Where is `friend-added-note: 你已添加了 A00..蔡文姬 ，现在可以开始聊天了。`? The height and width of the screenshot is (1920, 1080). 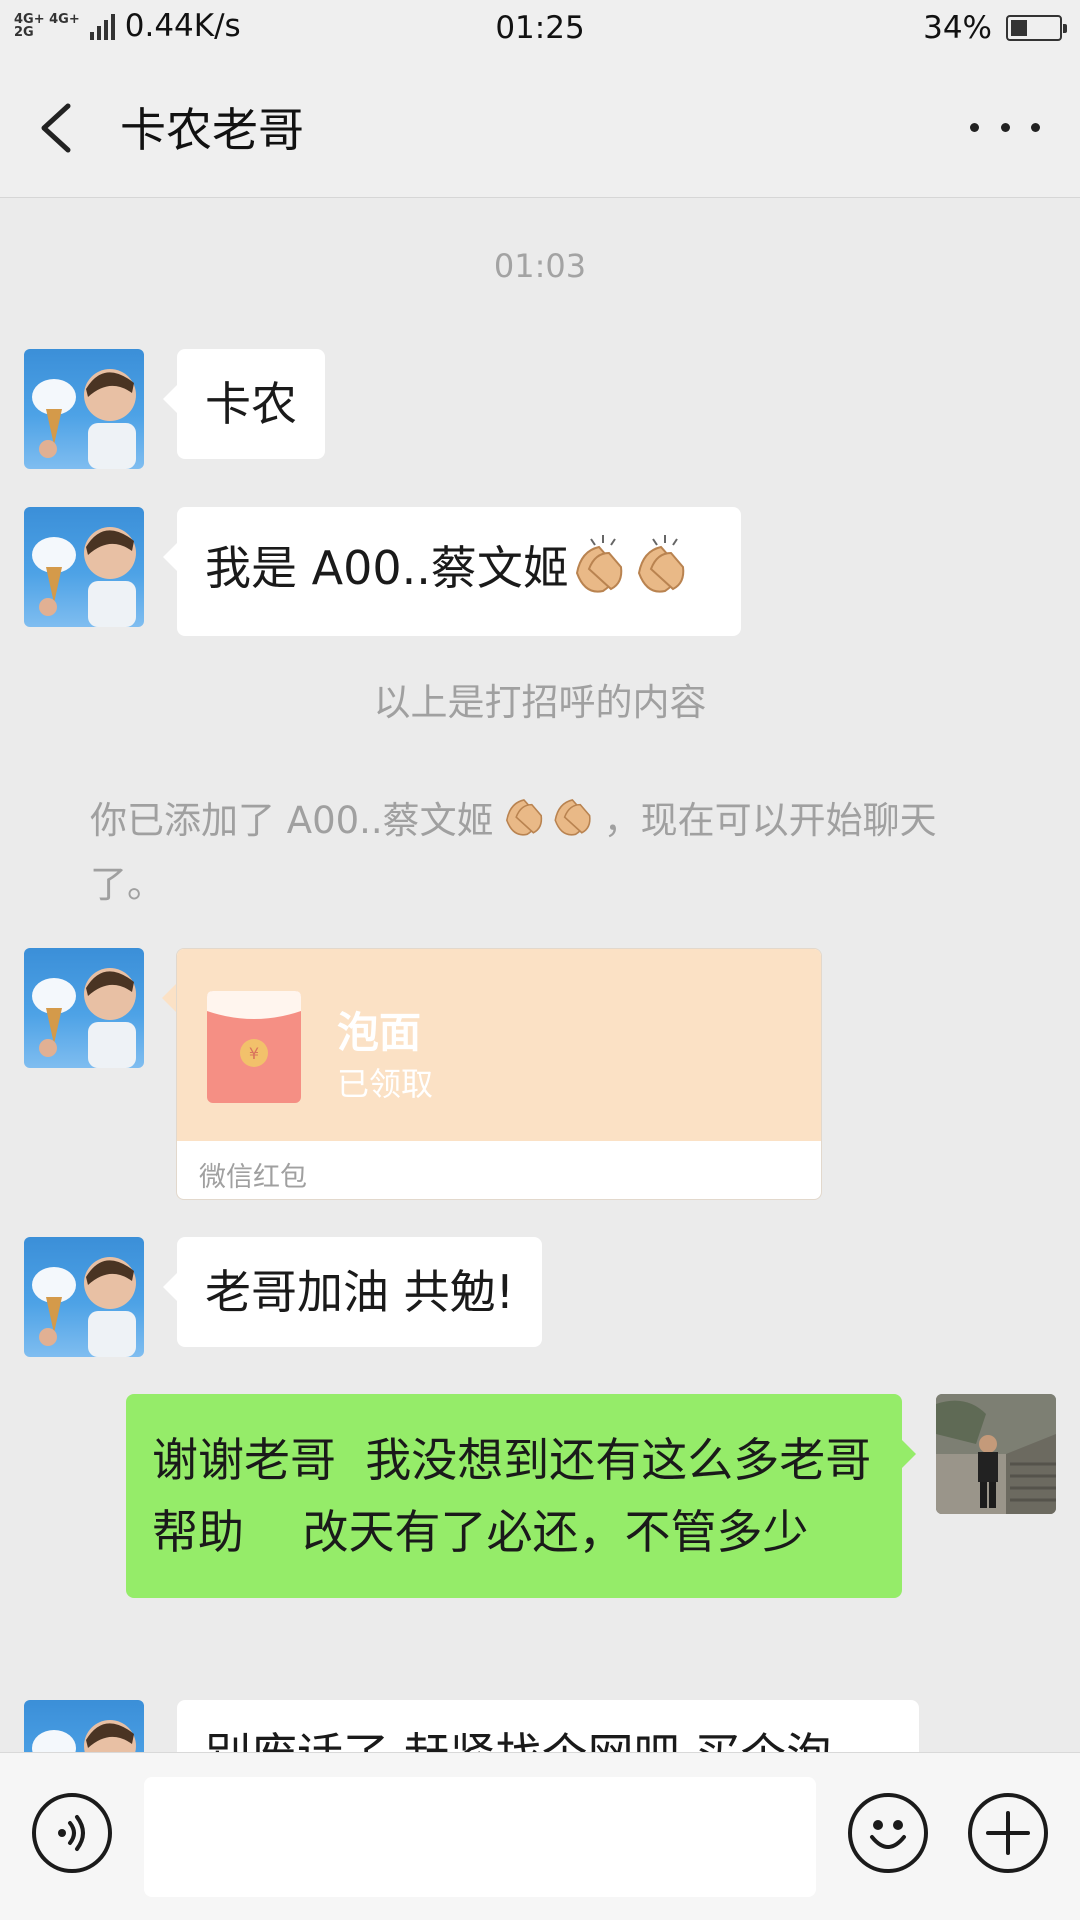 friend-added-note: 你已添加了 A00..蔡文姬 ，现在可以开始聊天了。 is located at coordinates (545, 851).